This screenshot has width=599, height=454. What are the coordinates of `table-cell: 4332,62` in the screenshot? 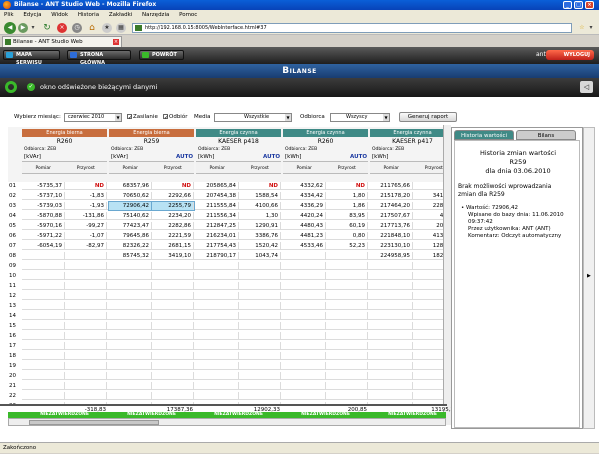 It's located at (304, 186).